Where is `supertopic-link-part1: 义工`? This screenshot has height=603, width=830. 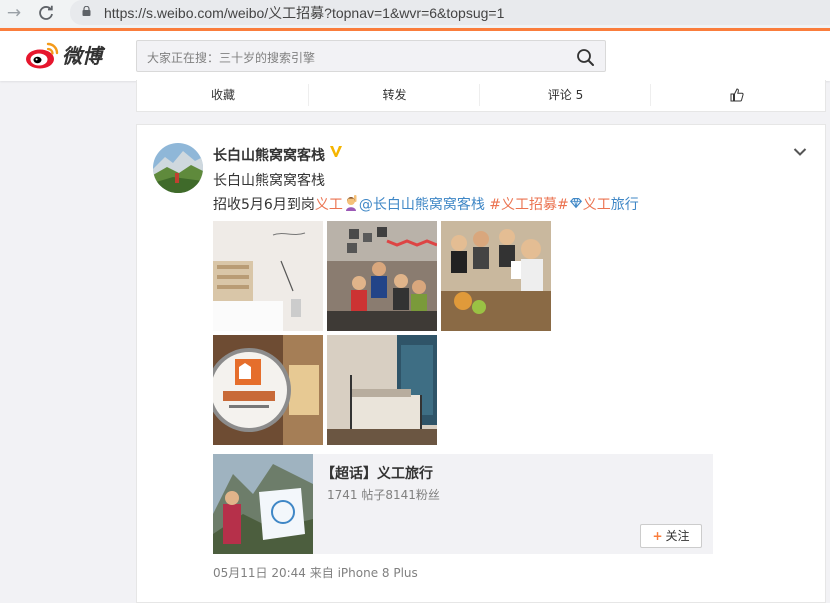 supertopic-link-part1: 义工 is located at coordinates (596, 205).